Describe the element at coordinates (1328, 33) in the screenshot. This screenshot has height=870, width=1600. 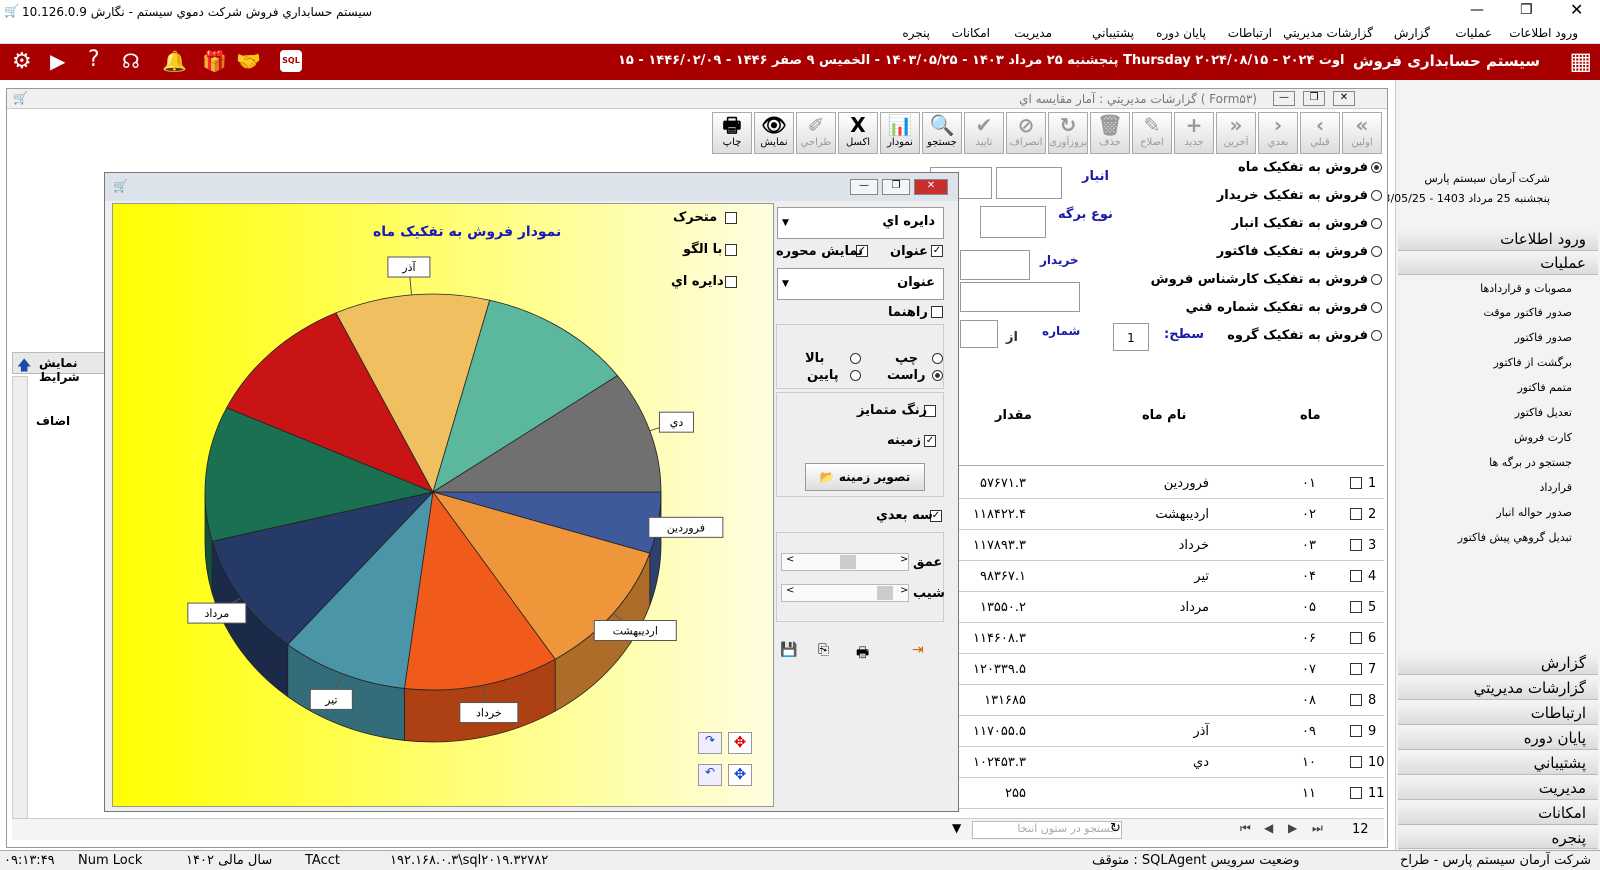
I see `menu-item: گزارشات مديريتي` at that location.